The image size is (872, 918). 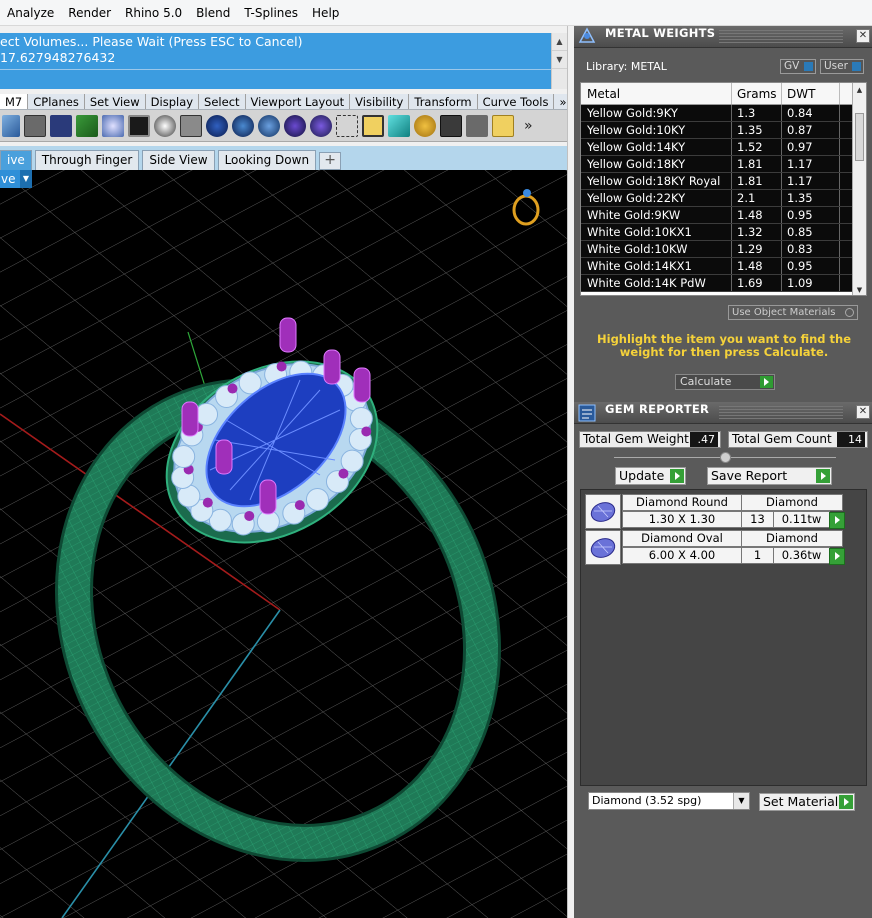 I want to click on tab-looking-down: Looking Down, so click(x=267, y=160).